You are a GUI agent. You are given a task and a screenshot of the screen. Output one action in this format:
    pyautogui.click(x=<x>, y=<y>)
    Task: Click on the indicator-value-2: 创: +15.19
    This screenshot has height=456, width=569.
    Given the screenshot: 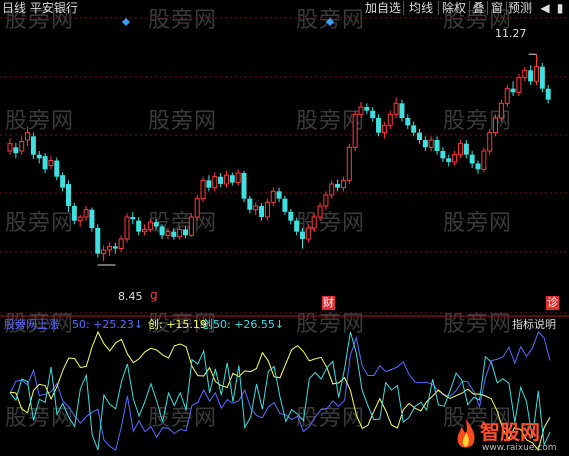 What is the action you would take?
    pyautogui.click(x=177, y=324)
    